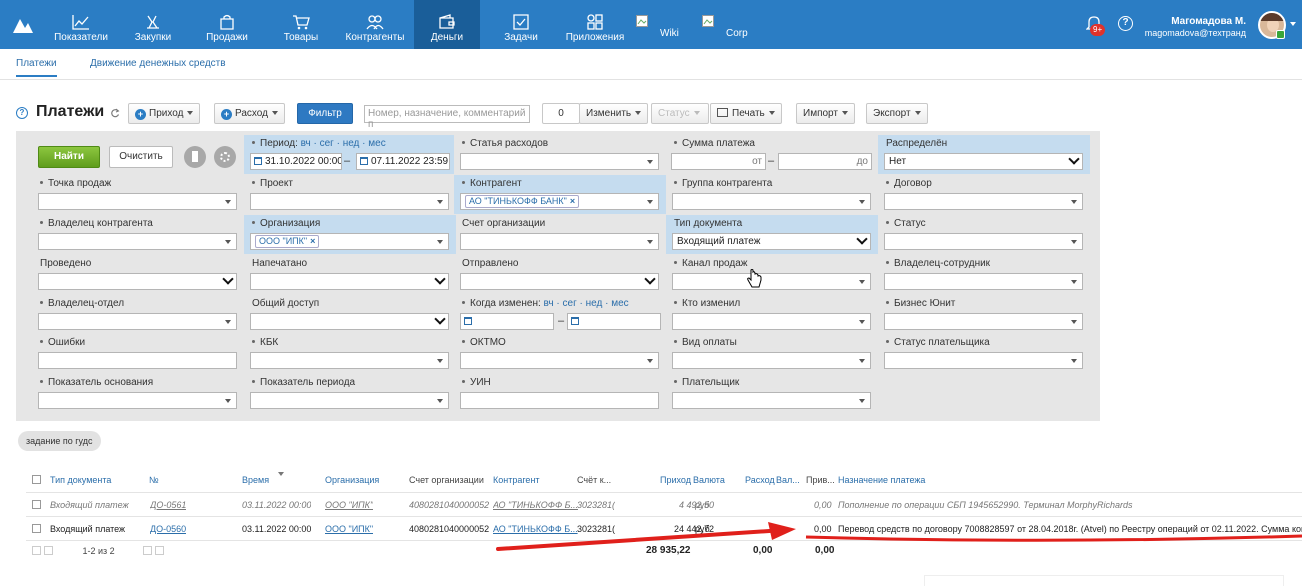 This screenshot has height=586, width=1302. I want to click on select-all-checkbox, so click(36, 479).